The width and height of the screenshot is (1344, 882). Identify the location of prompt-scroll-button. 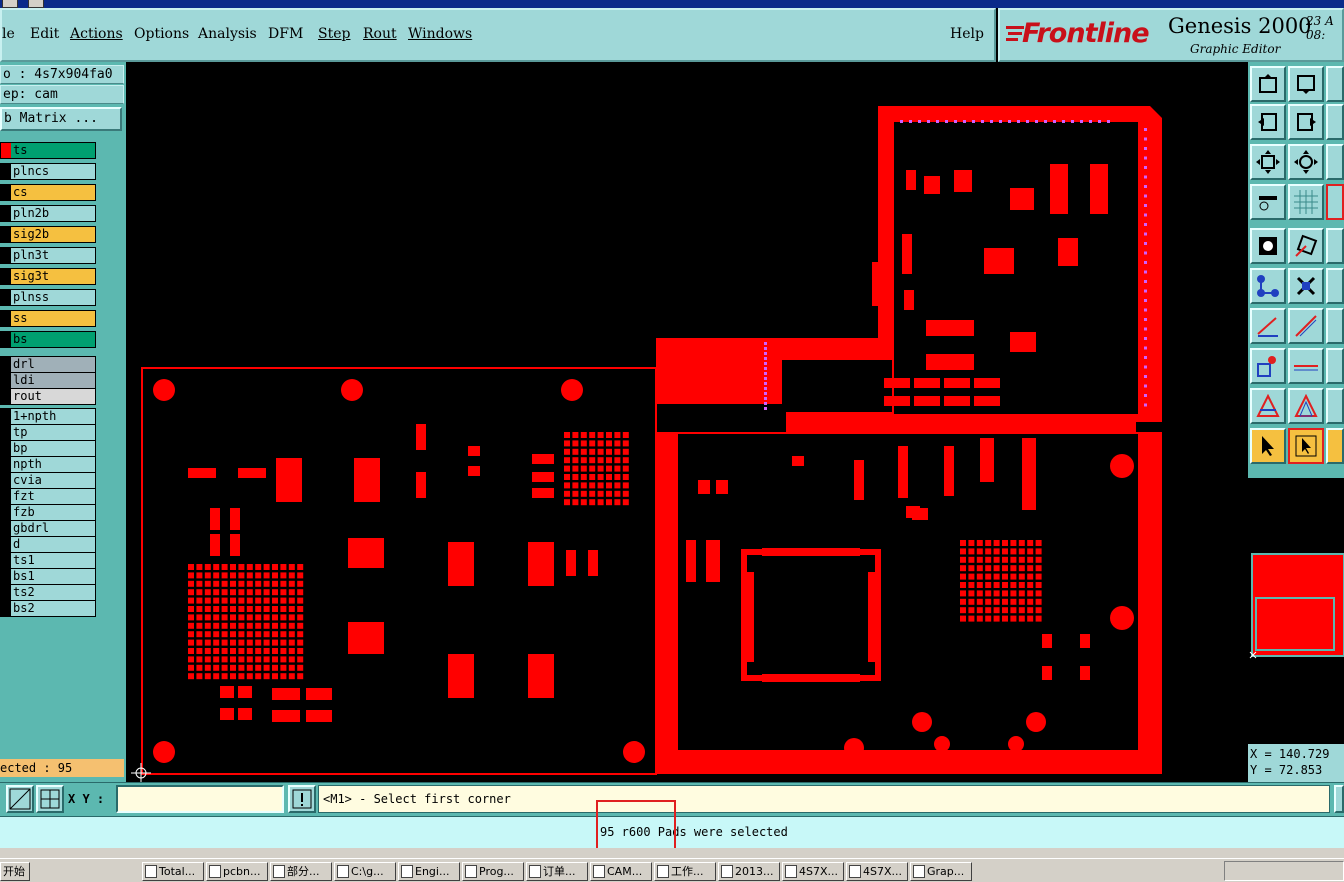
(1339, 799).